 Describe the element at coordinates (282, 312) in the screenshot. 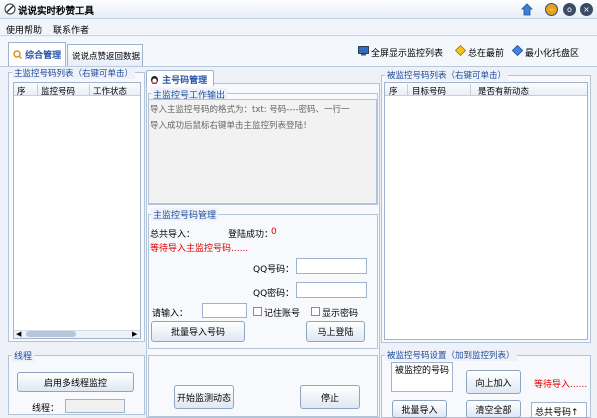

I see `remember-account-label: 记住账号` at that location.